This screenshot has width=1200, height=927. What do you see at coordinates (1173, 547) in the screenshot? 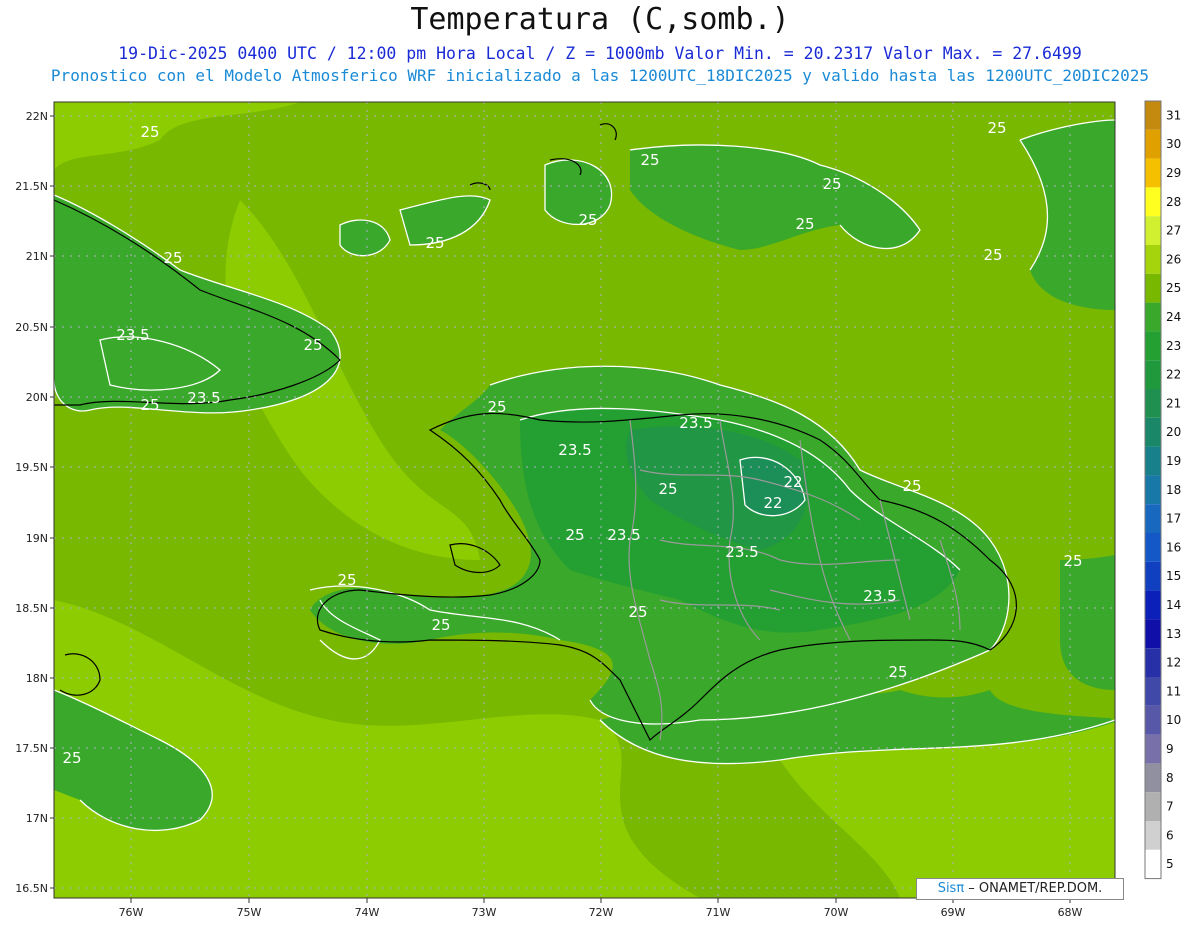
I see `colorbar-label: 16` at bounding box center [1173, 547].